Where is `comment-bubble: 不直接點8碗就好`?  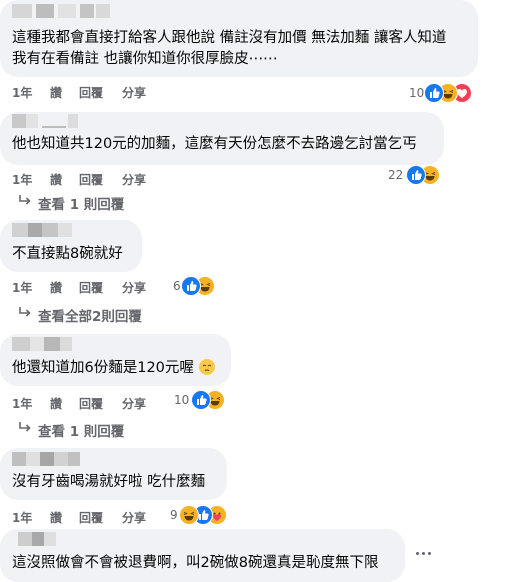 comment-bubble: 不直接點8碗就好 is located at coordinates (71, 246).